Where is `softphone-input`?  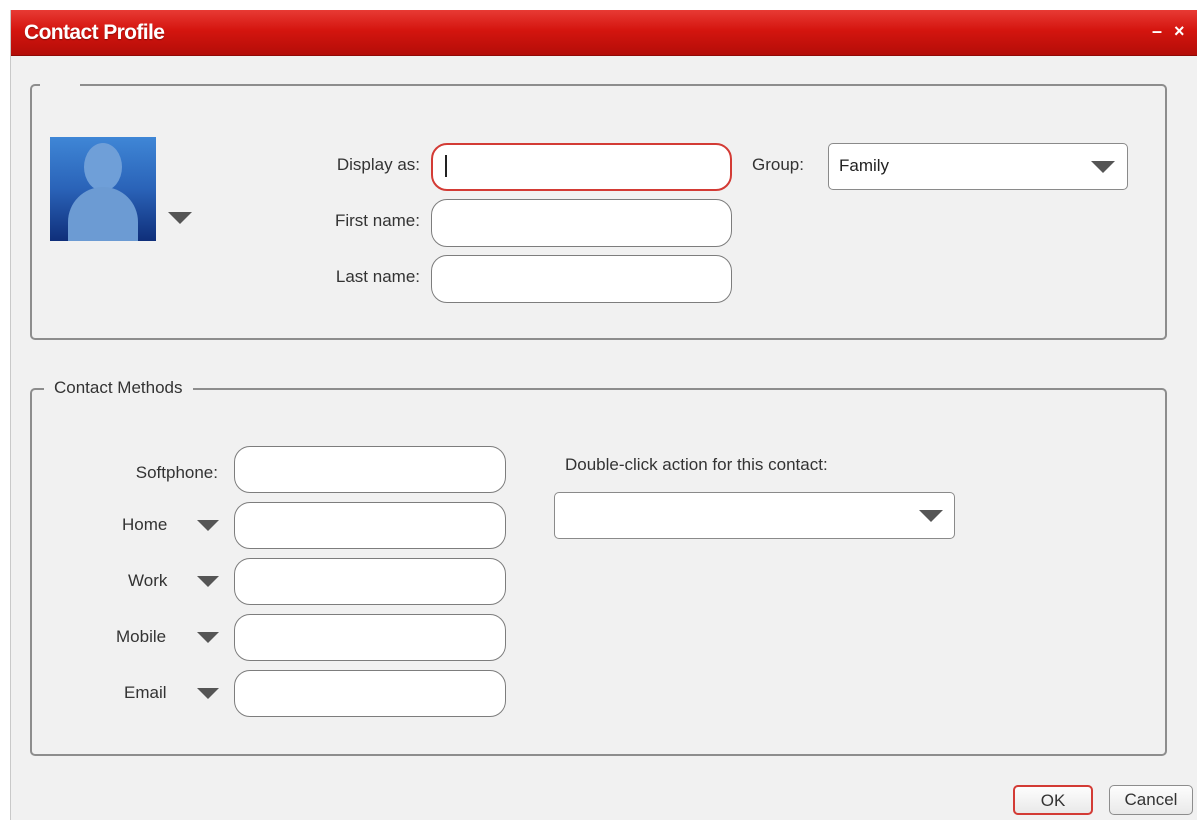
softphone-input is located at coordinates (370, 469).